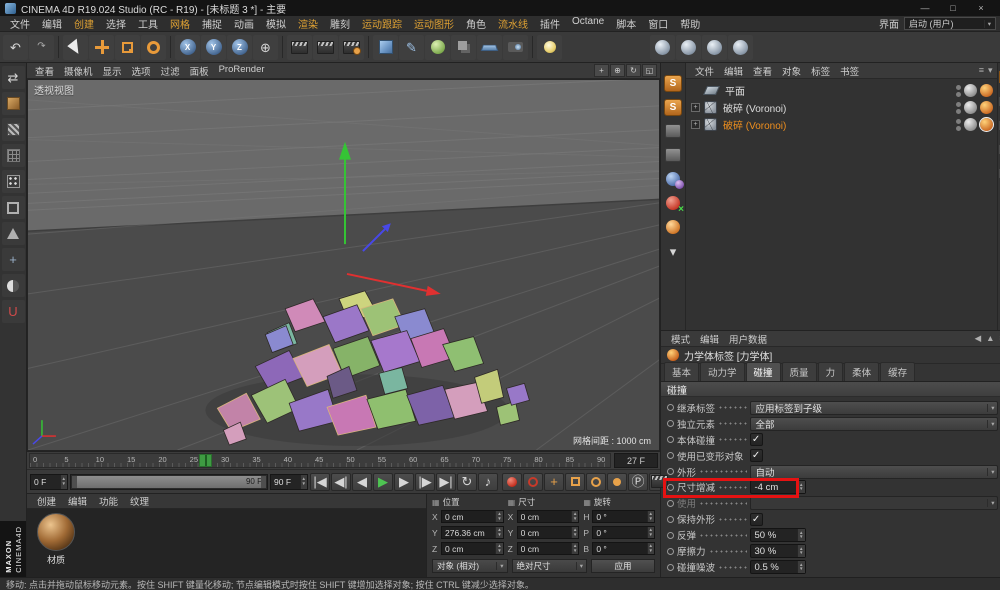 The image size is (1000, 590). Describe the element at coordinates (756, 440) in the screenshot. I see `checkbox-本体碰撞: ✓` at that location.